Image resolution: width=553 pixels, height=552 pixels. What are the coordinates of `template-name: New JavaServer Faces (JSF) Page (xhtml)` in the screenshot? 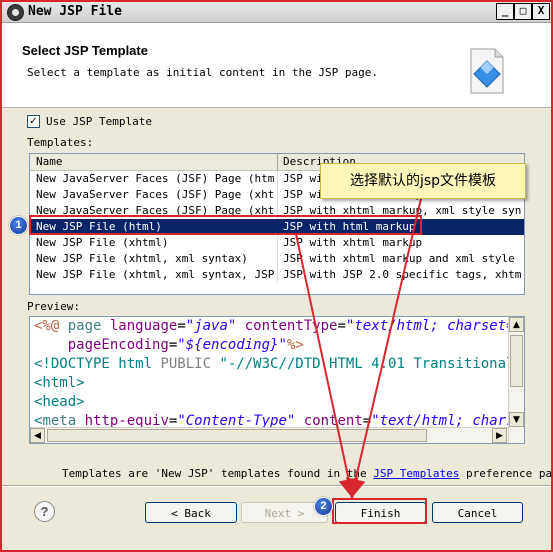 It's located at (155, 194).